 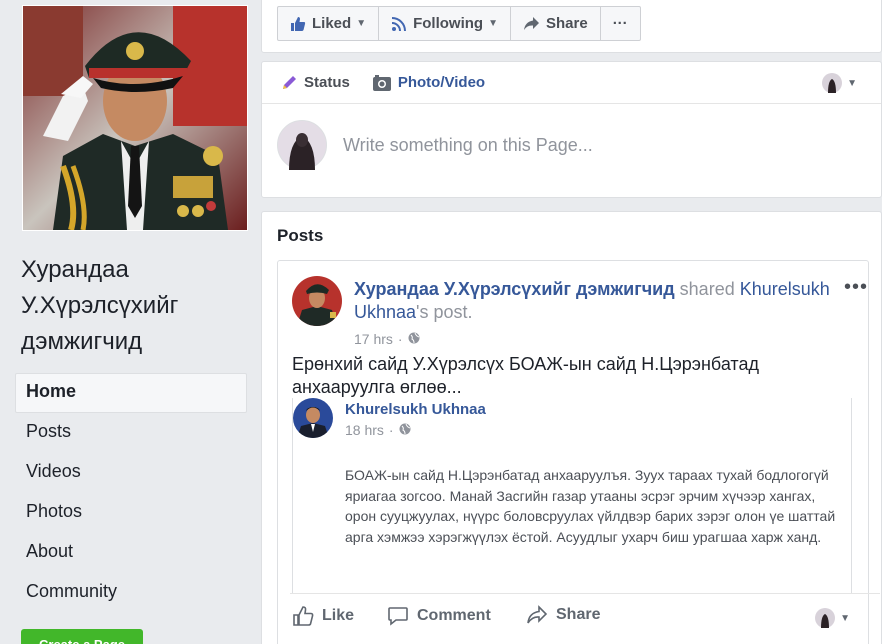 I want to click on create-page-button: Create a Page, so click(x=82, y=636).